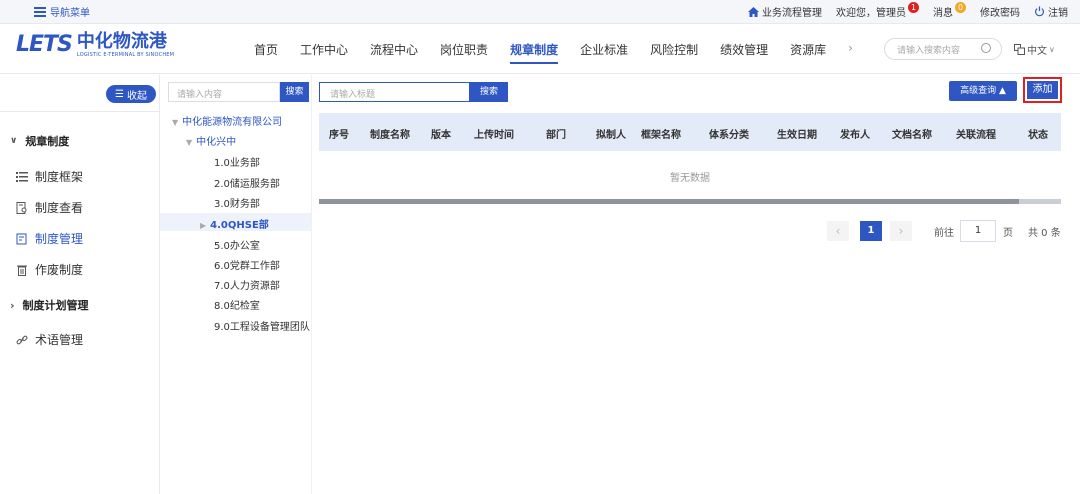 Image resolution: width=1080 pixels, height=494 pixels. I want to click on top-bar: 导航菜单 业务流程管理 欢迎您，管理员 1 消息 0 修改密码 注销, so click(540, 12).